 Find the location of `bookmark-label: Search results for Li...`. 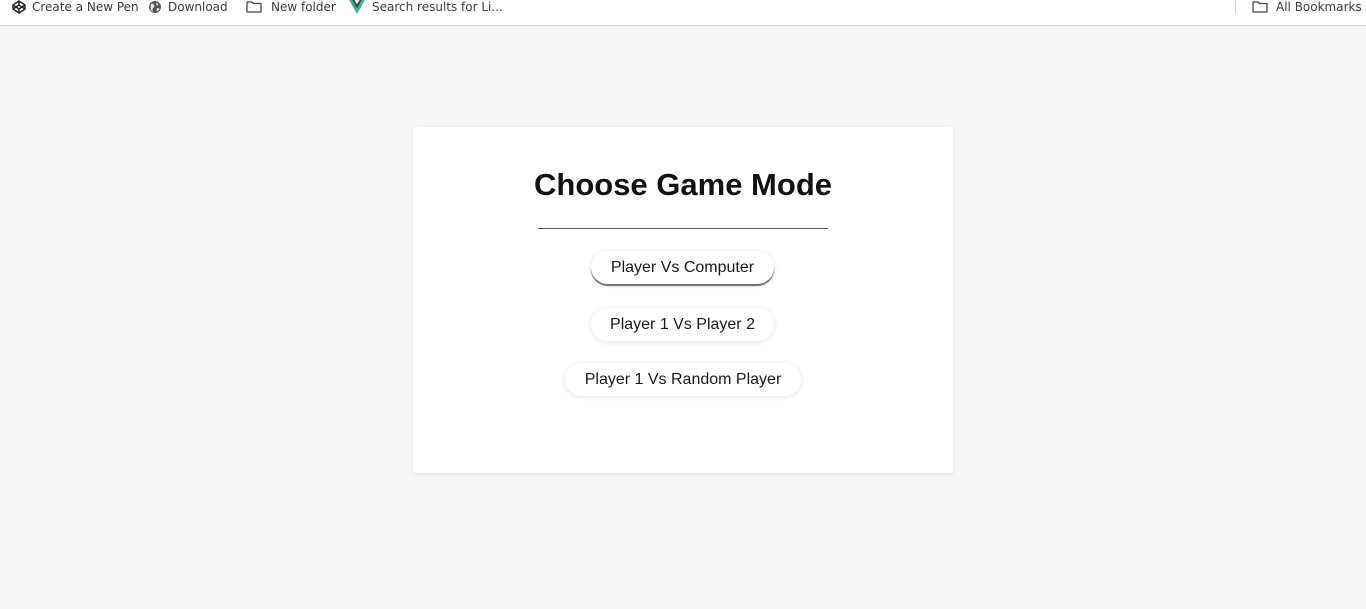

bookmark-label: Search results for Li... is located at coordinates (437, 7).